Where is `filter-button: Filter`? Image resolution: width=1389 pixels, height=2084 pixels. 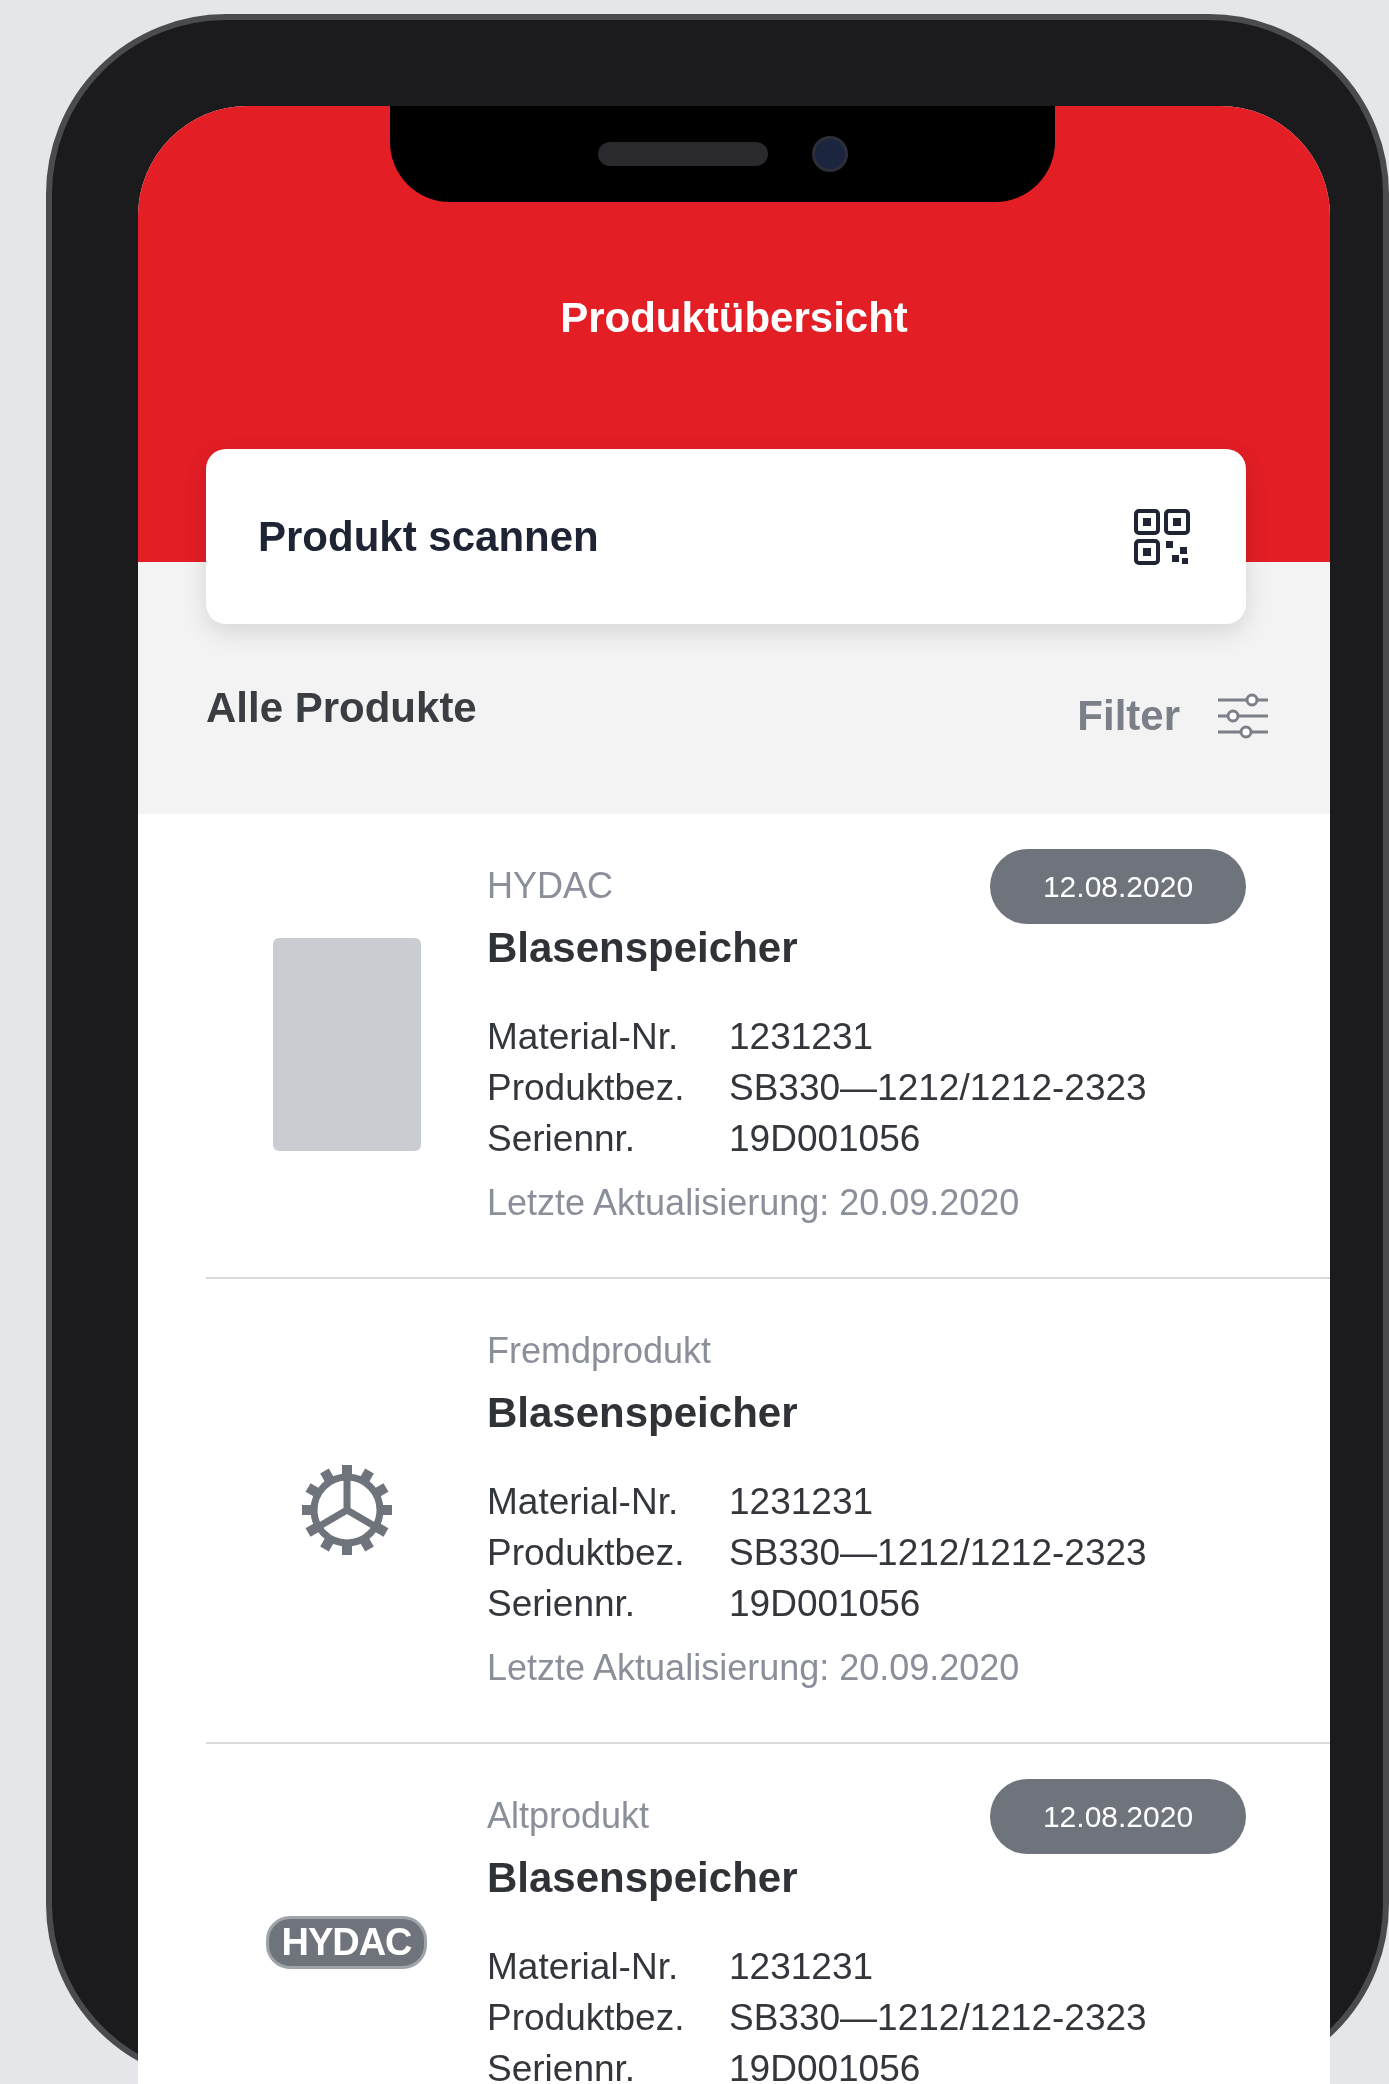 filter-button: Filter is located at coordinates (1173, 716).